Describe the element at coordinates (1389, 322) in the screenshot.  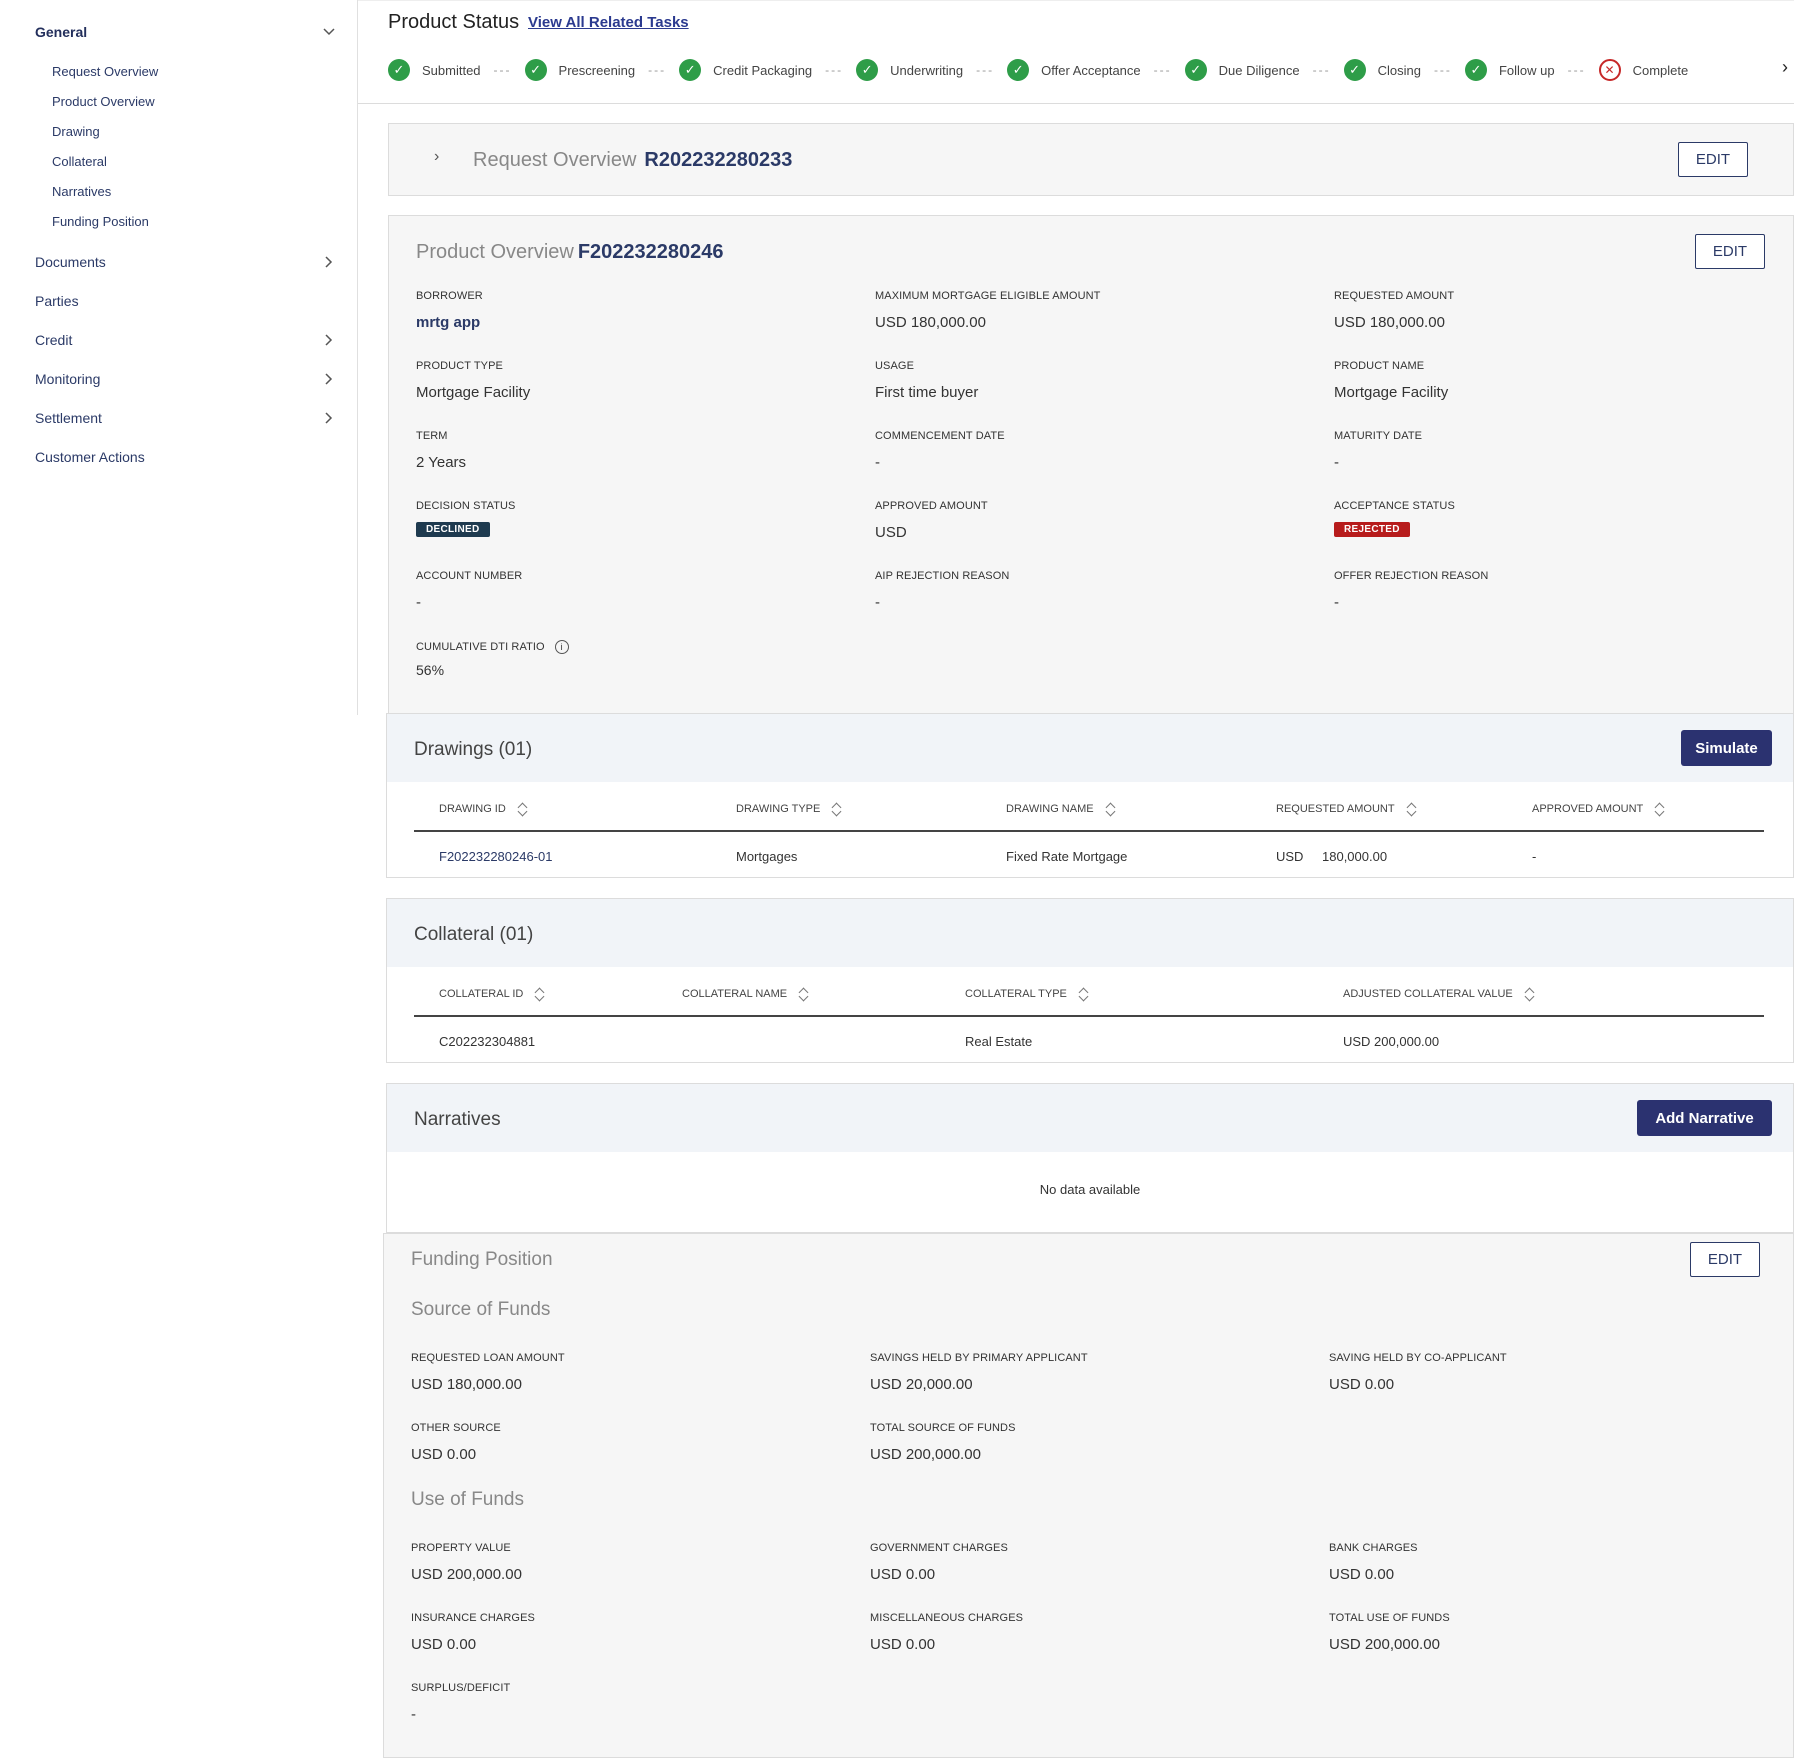
I see `requested-amount-value: USD 180,000.00` at that location.